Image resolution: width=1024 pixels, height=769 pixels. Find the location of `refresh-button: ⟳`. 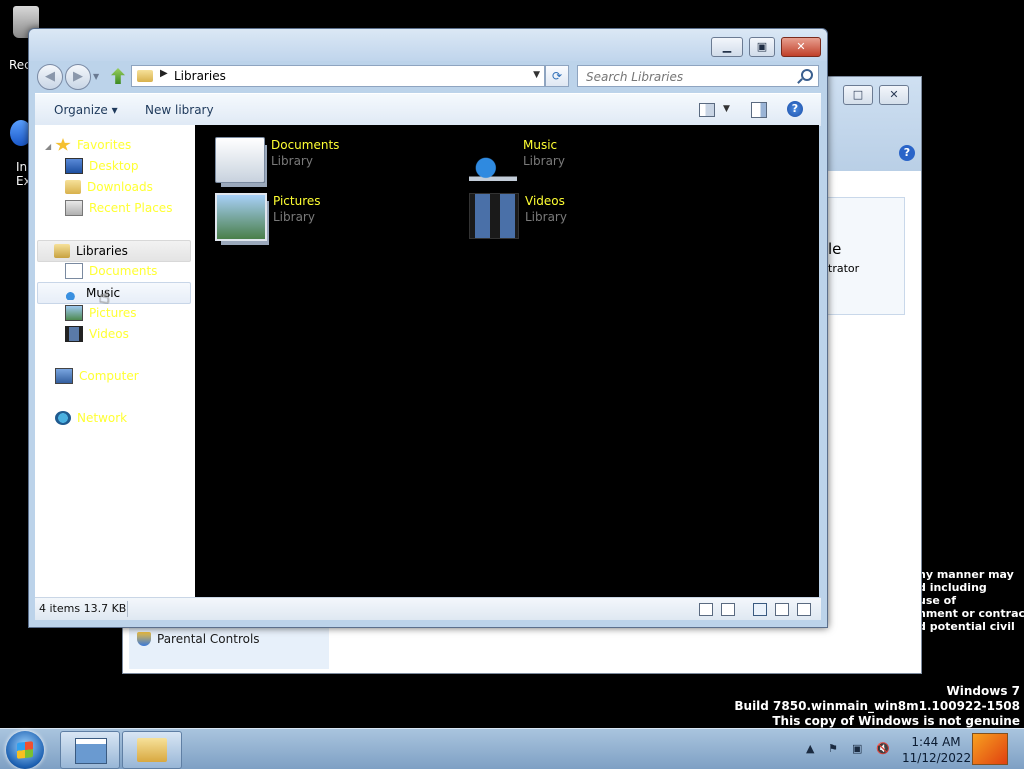

refresh-button: ⟳ is located at coordinates (557, 76).